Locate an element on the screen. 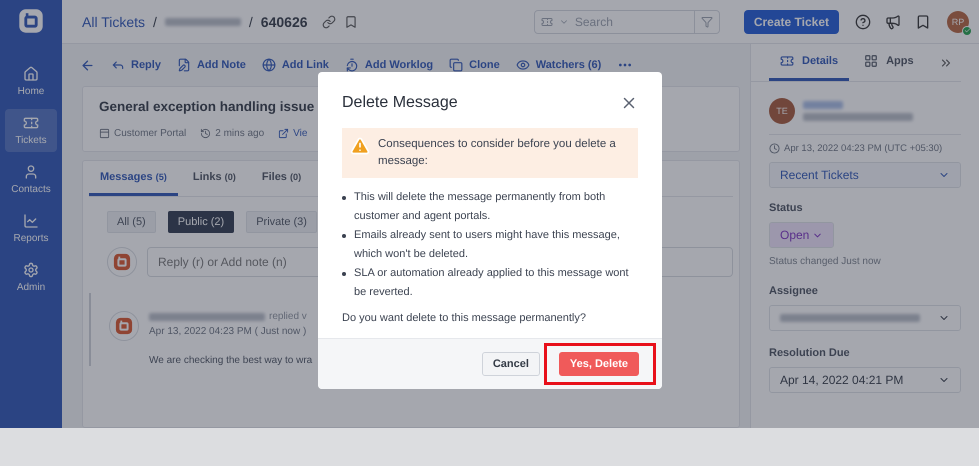 The image size is (979, 466). create-ticket-button: Create Ticket is located at coordinates (791, 22).